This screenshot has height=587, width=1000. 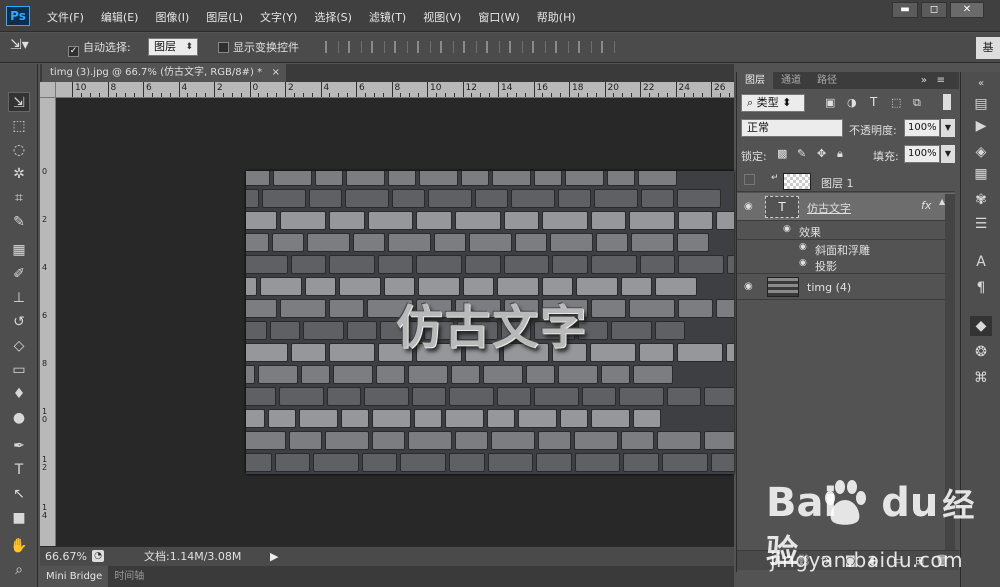 What do you see at coordinates (755, 80) in the screenshot?
I see `tab-layers: 图层` at bounding box center [755, 80].